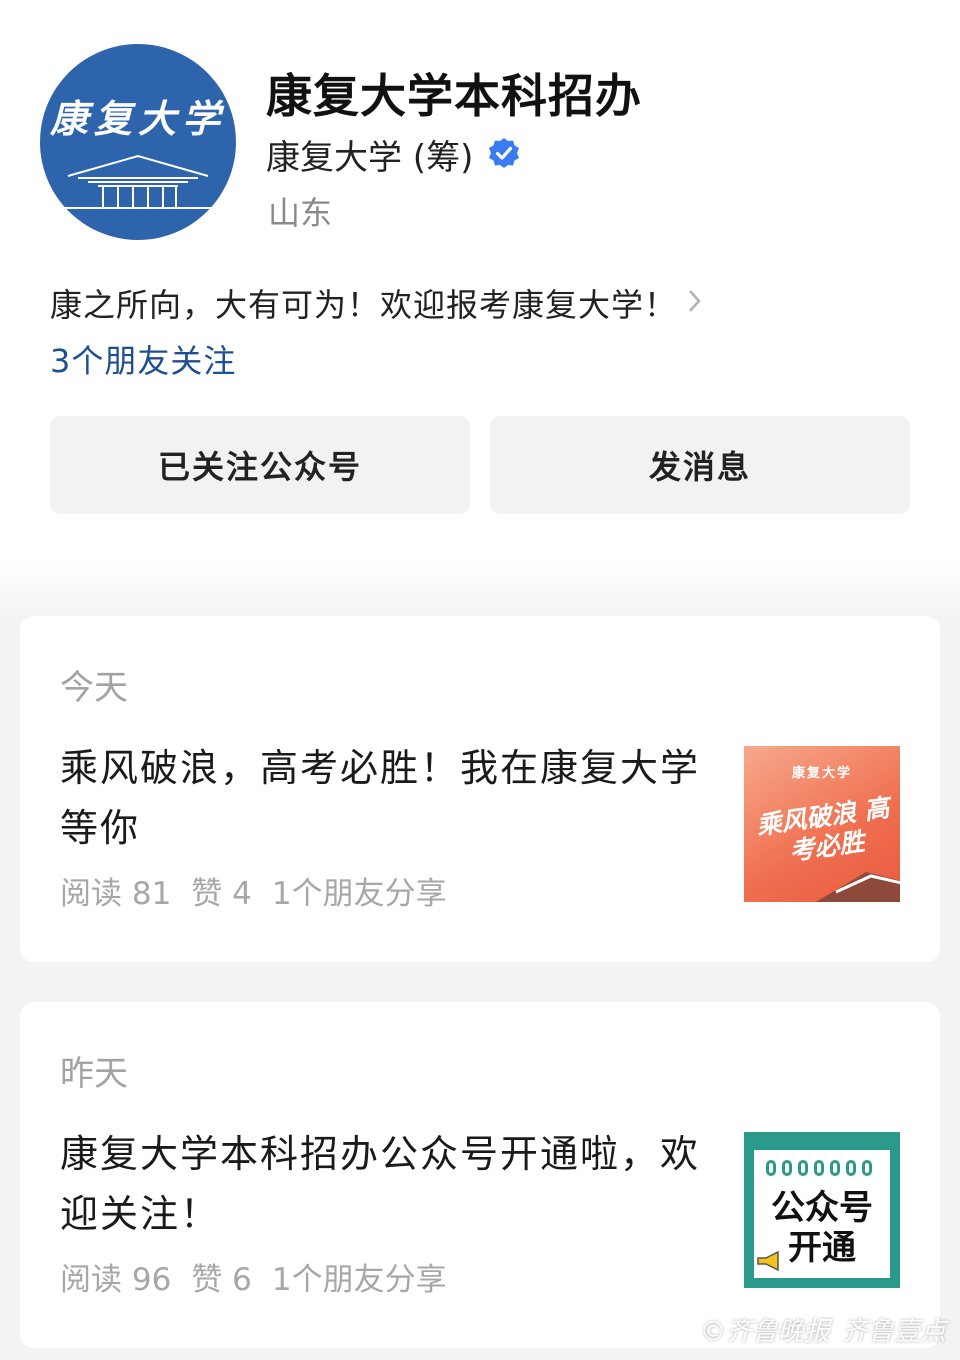 This screenshot has width=960, height=1360. What do you see at coordinates (768, 1261) in the screenshot?
I see `megaphone-icon` at bounding box center [768, 1261].